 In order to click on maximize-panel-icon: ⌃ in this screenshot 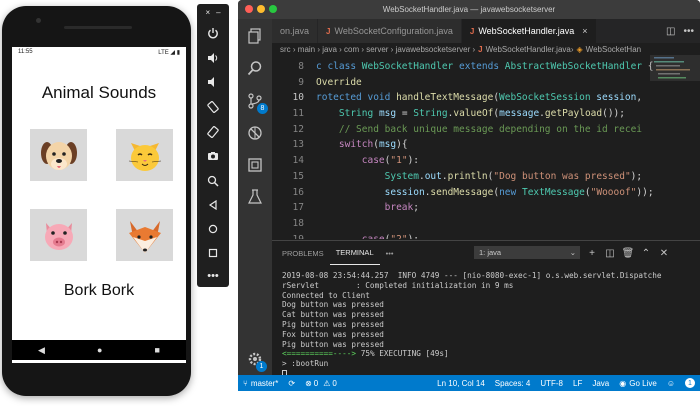, I will do `click(646, 253)`.